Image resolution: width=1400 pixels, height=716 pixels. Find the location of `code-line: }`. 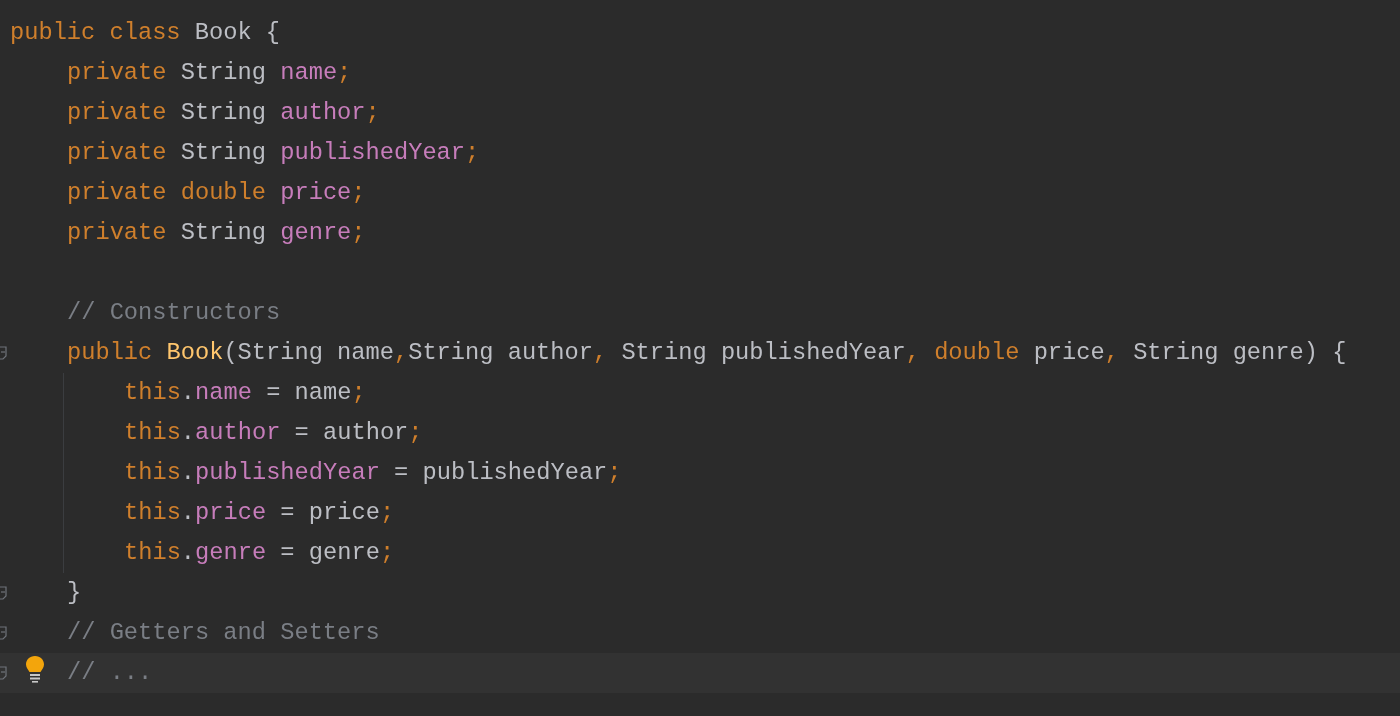

code-line: } is located at coordinates (74, 593).